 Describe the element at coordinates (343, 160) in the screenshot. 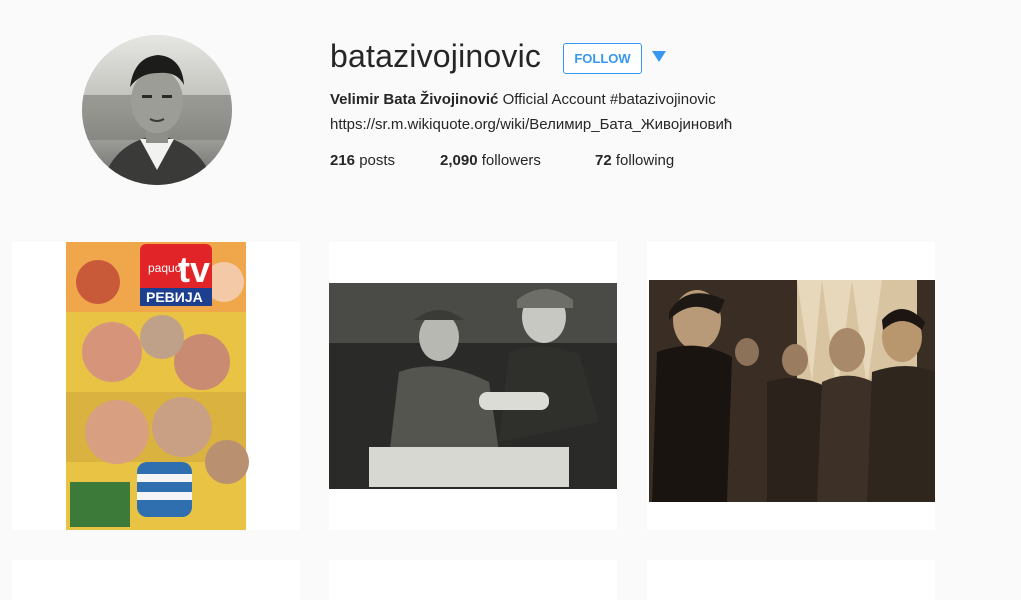

I see `posts-count: 216` at that location.